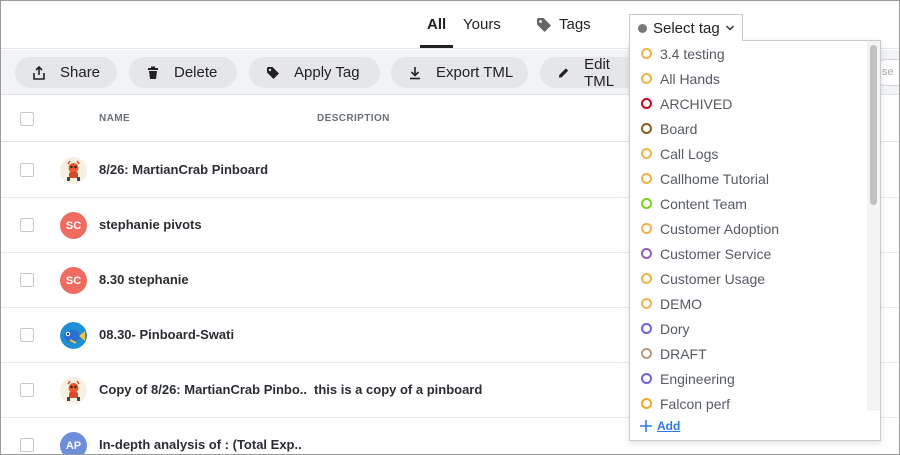 The image size is (900, 455). Describe the element at coordinates (697, 378) in the screenshot. I see `tag-option-label: Engineering` at that location.